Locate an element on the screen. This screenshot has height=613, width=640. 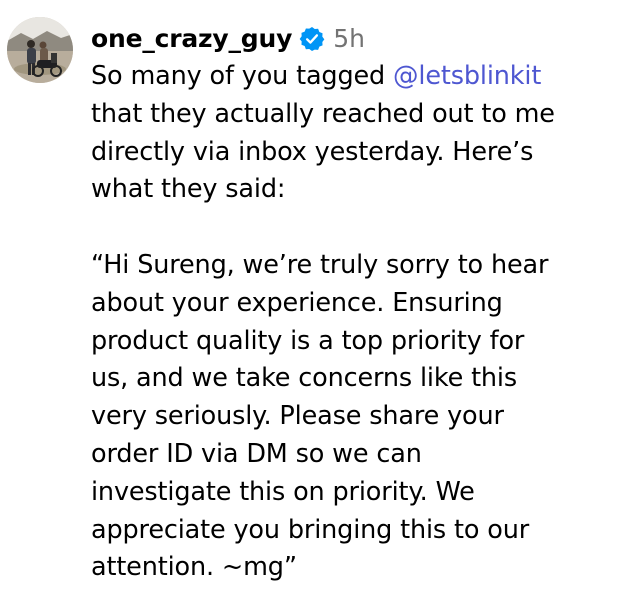
verified-badge-icon is located at coordinates (312, 39).